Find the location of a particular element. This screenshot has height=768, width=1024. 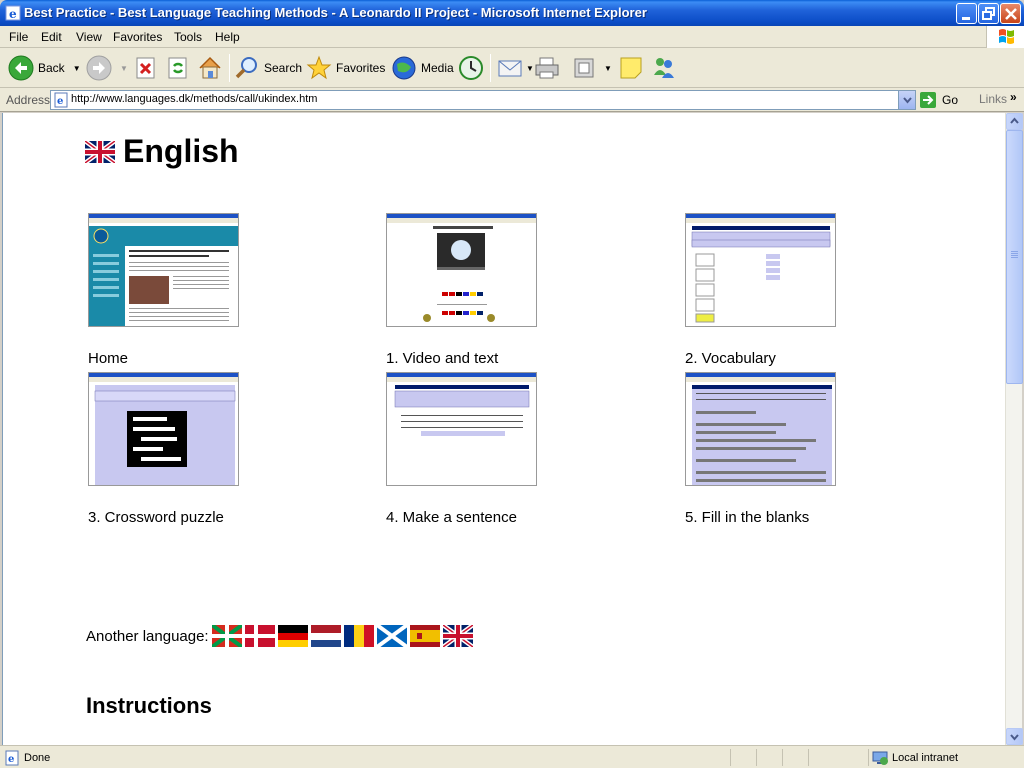

search-button: Search is located at coordinates (268, 68).